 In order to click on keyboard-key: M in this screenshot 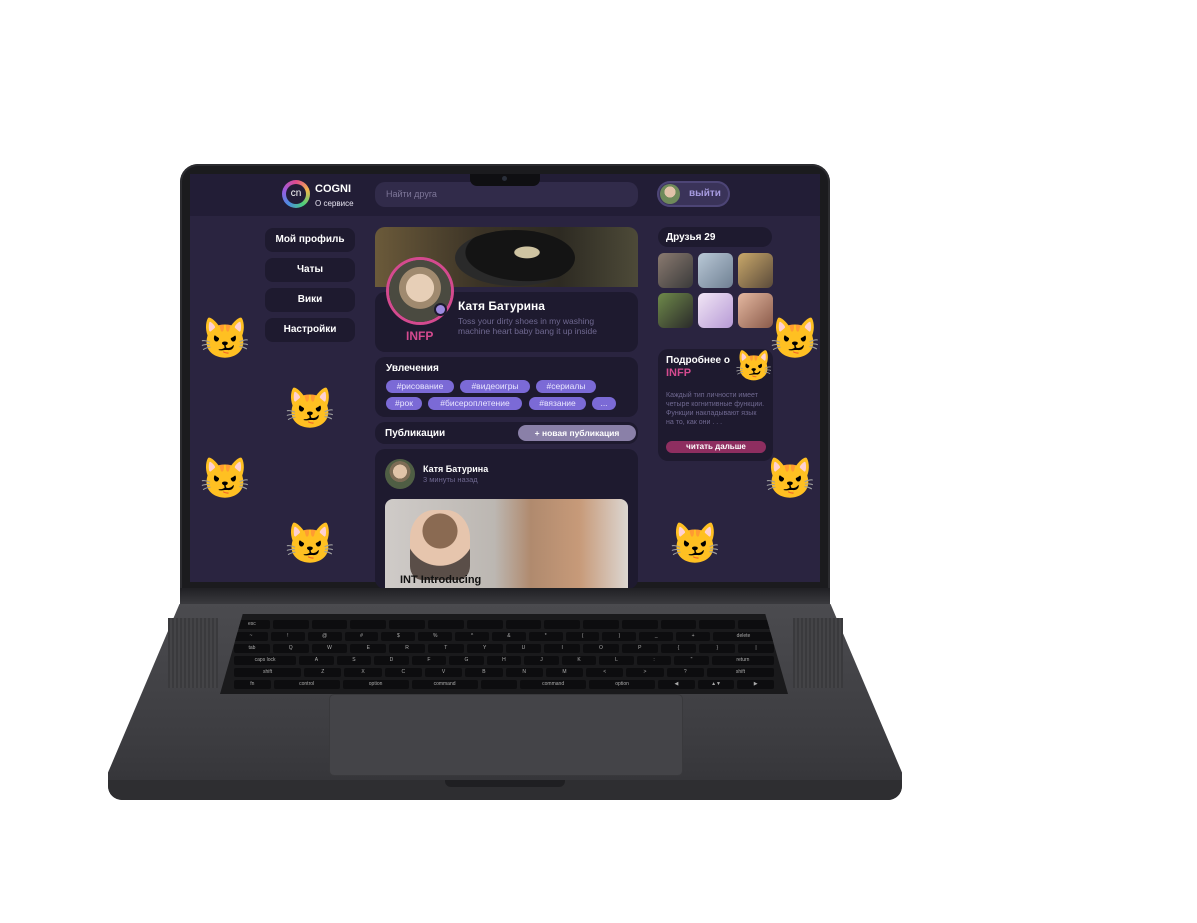, I will do `click(564, 672)`.